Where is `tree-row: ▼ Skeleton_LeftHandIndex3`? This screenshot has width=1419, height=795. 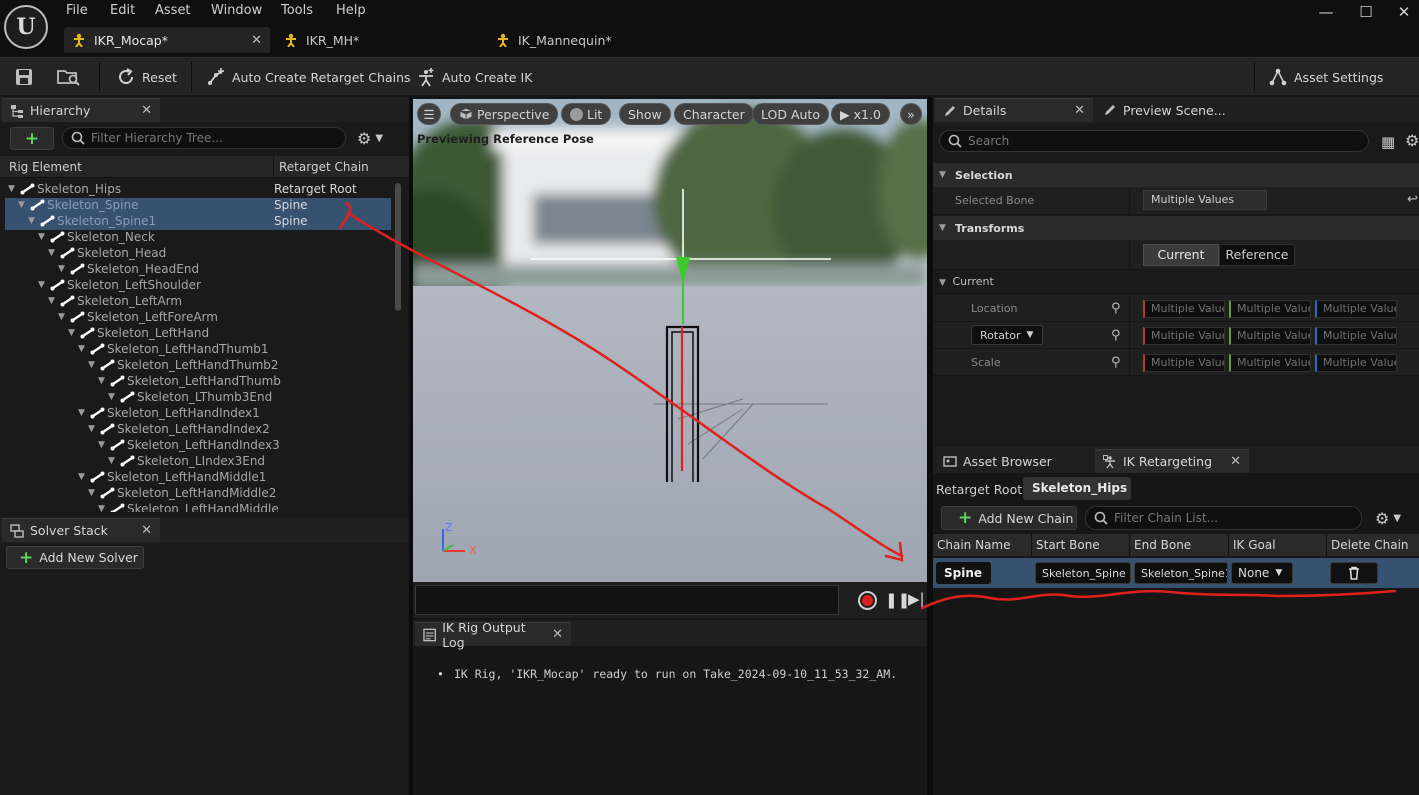 tree-row: ▼ Skeleton_LeftHandIndex3 is located at coordinates (198, 446).